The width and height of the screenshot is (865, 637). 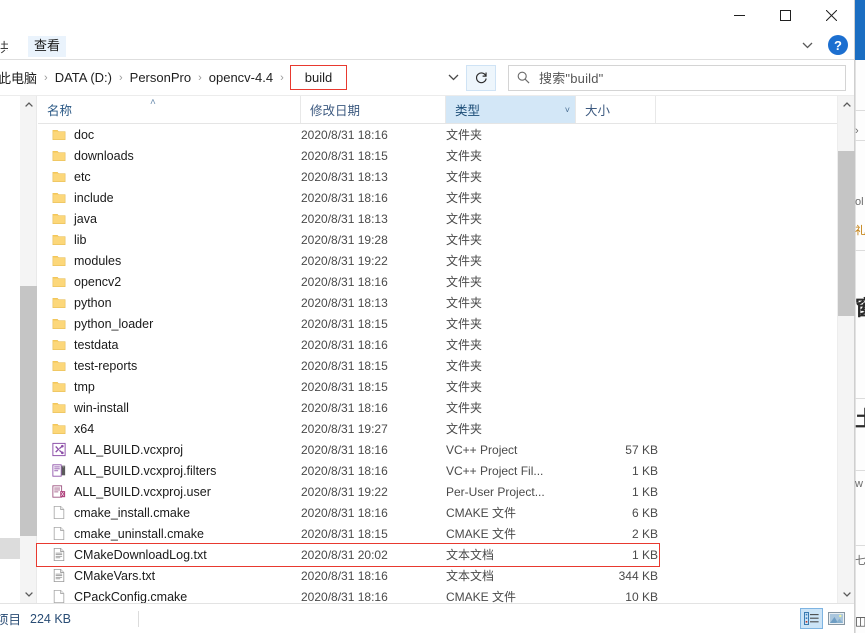 I want to click on nav-pane-selected-item, so click(x=10, y=548).